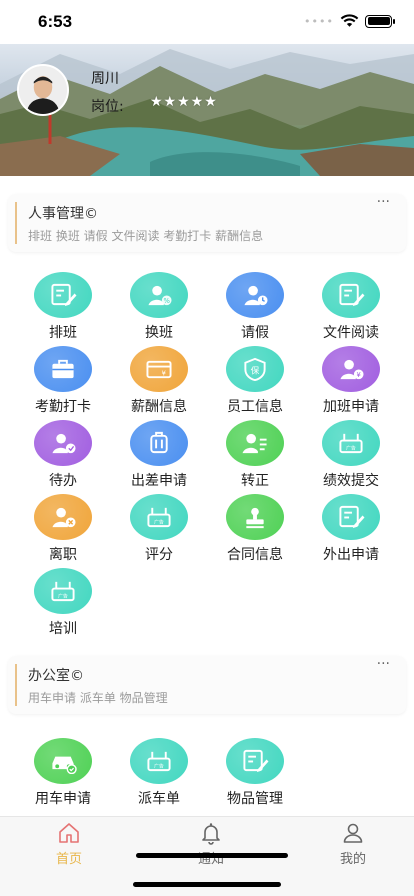 The image size is (414, 896). I want to click on tile-label: 绩效提交, so click(351, 481).